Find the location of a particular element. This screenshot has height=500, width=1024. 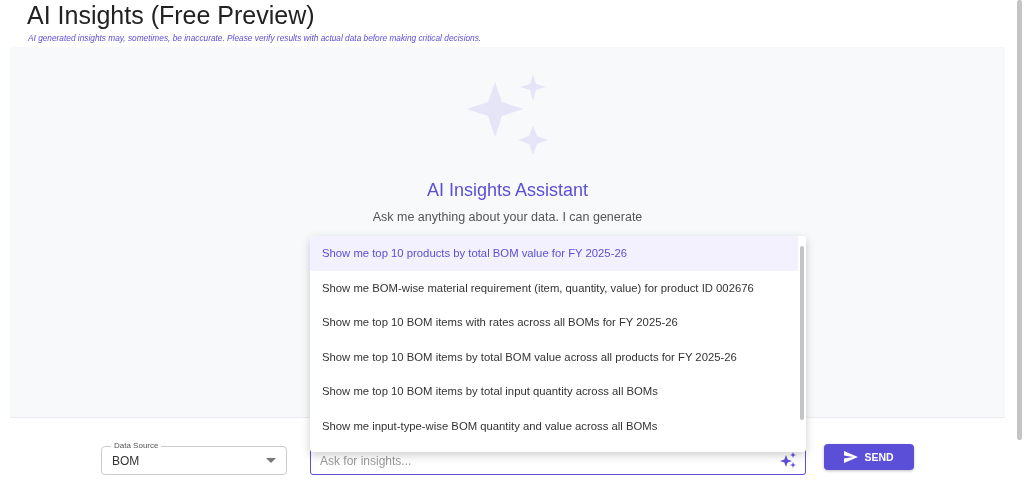

suggestion-item: Show me top 10 products by total BOM value for FY 2025-26 is located at coordinates (554, 253).